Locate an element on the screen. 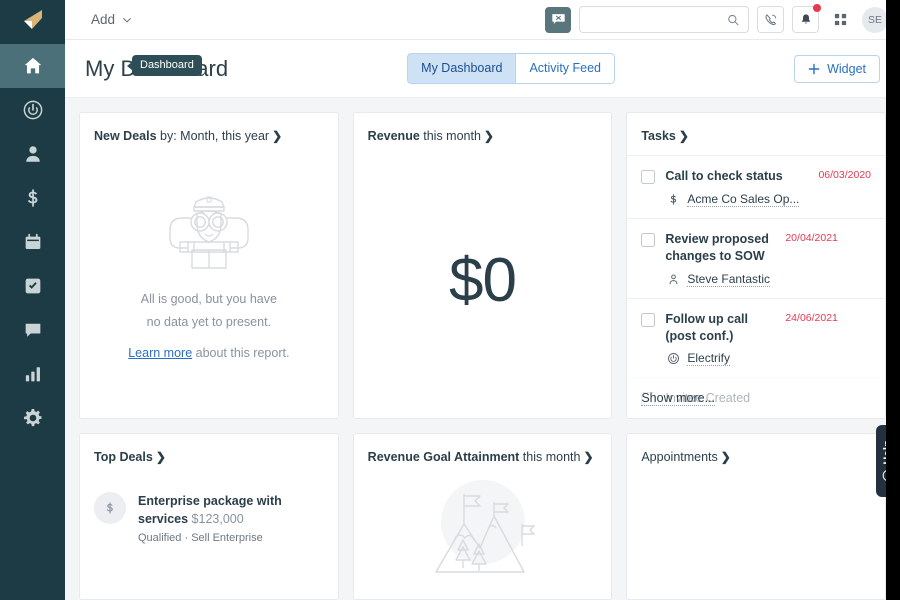  deal-avatar is located at coordinates (110, 508).